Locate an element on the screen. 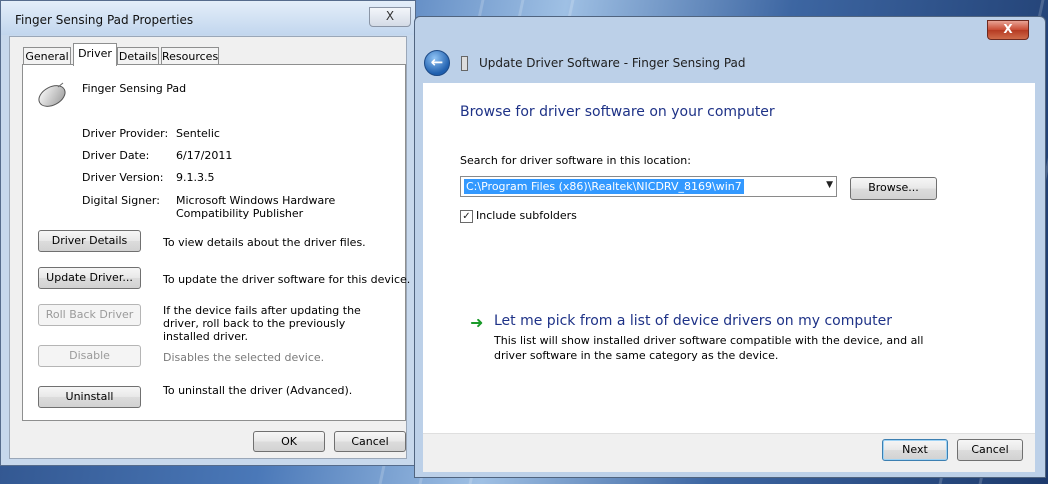  include-subfolders-checkbox: ✓ is located at coordinates (466, 216).